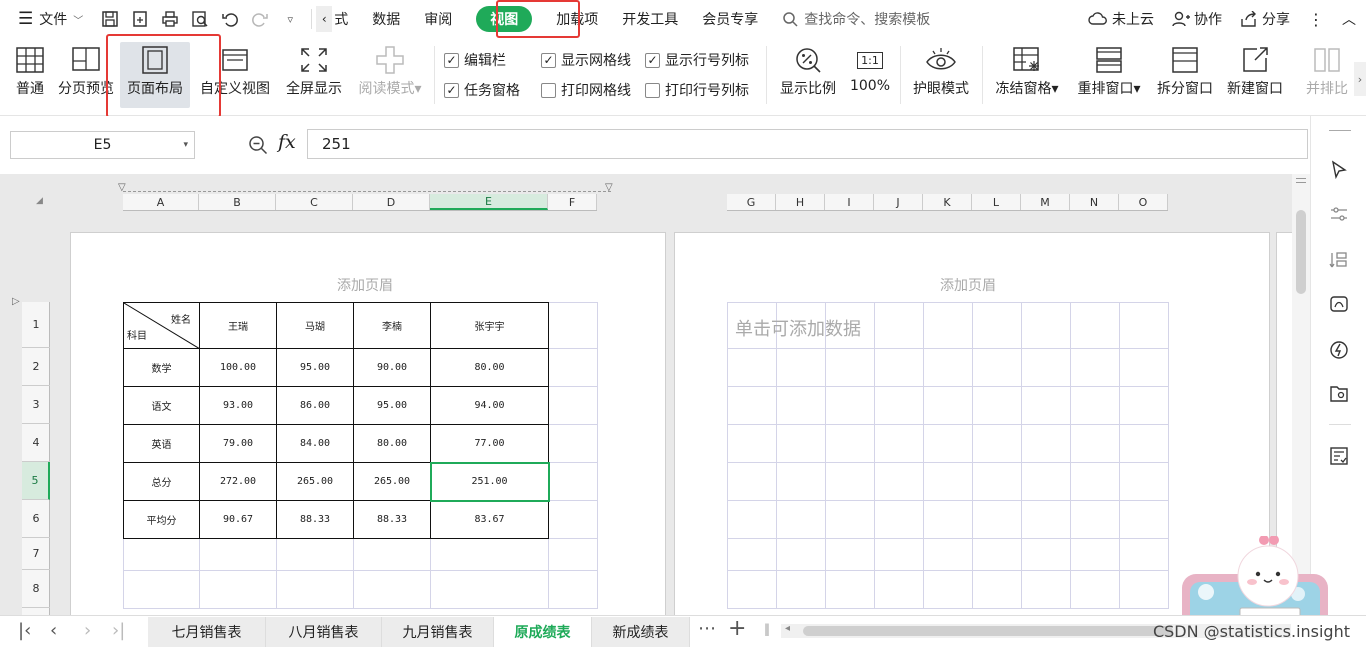 The image size is (1366, 651). What do you see at coordinates (870, 75) in the screenshot?
I see `zoom-100-button: 1:1 100%` at bounding box center [870, 75].